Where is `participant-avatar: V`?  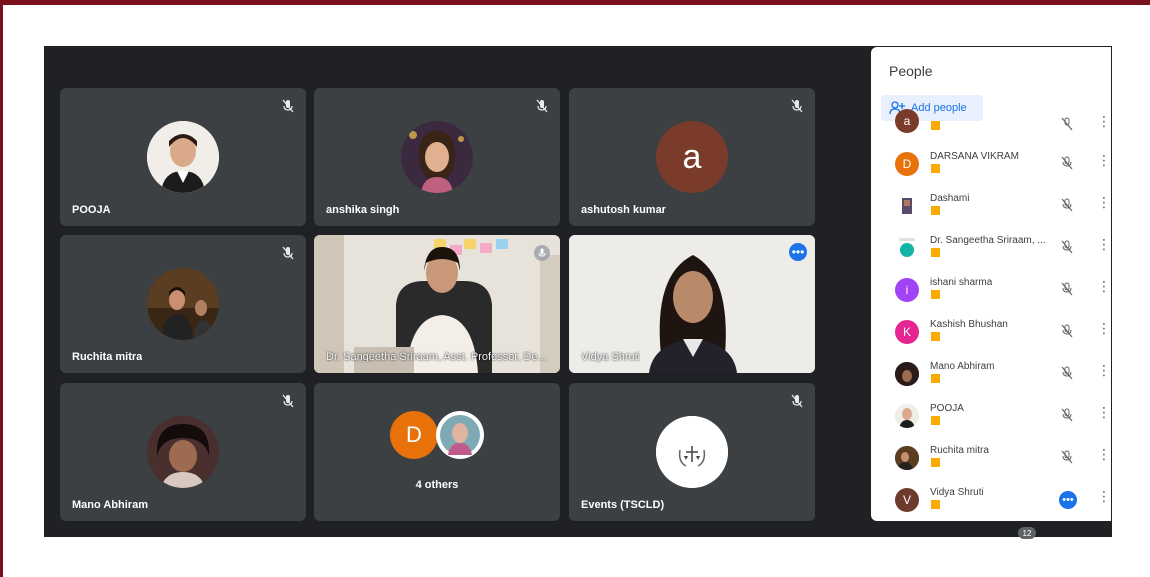
participant-avatar: V is located at coordinates (907, 500).